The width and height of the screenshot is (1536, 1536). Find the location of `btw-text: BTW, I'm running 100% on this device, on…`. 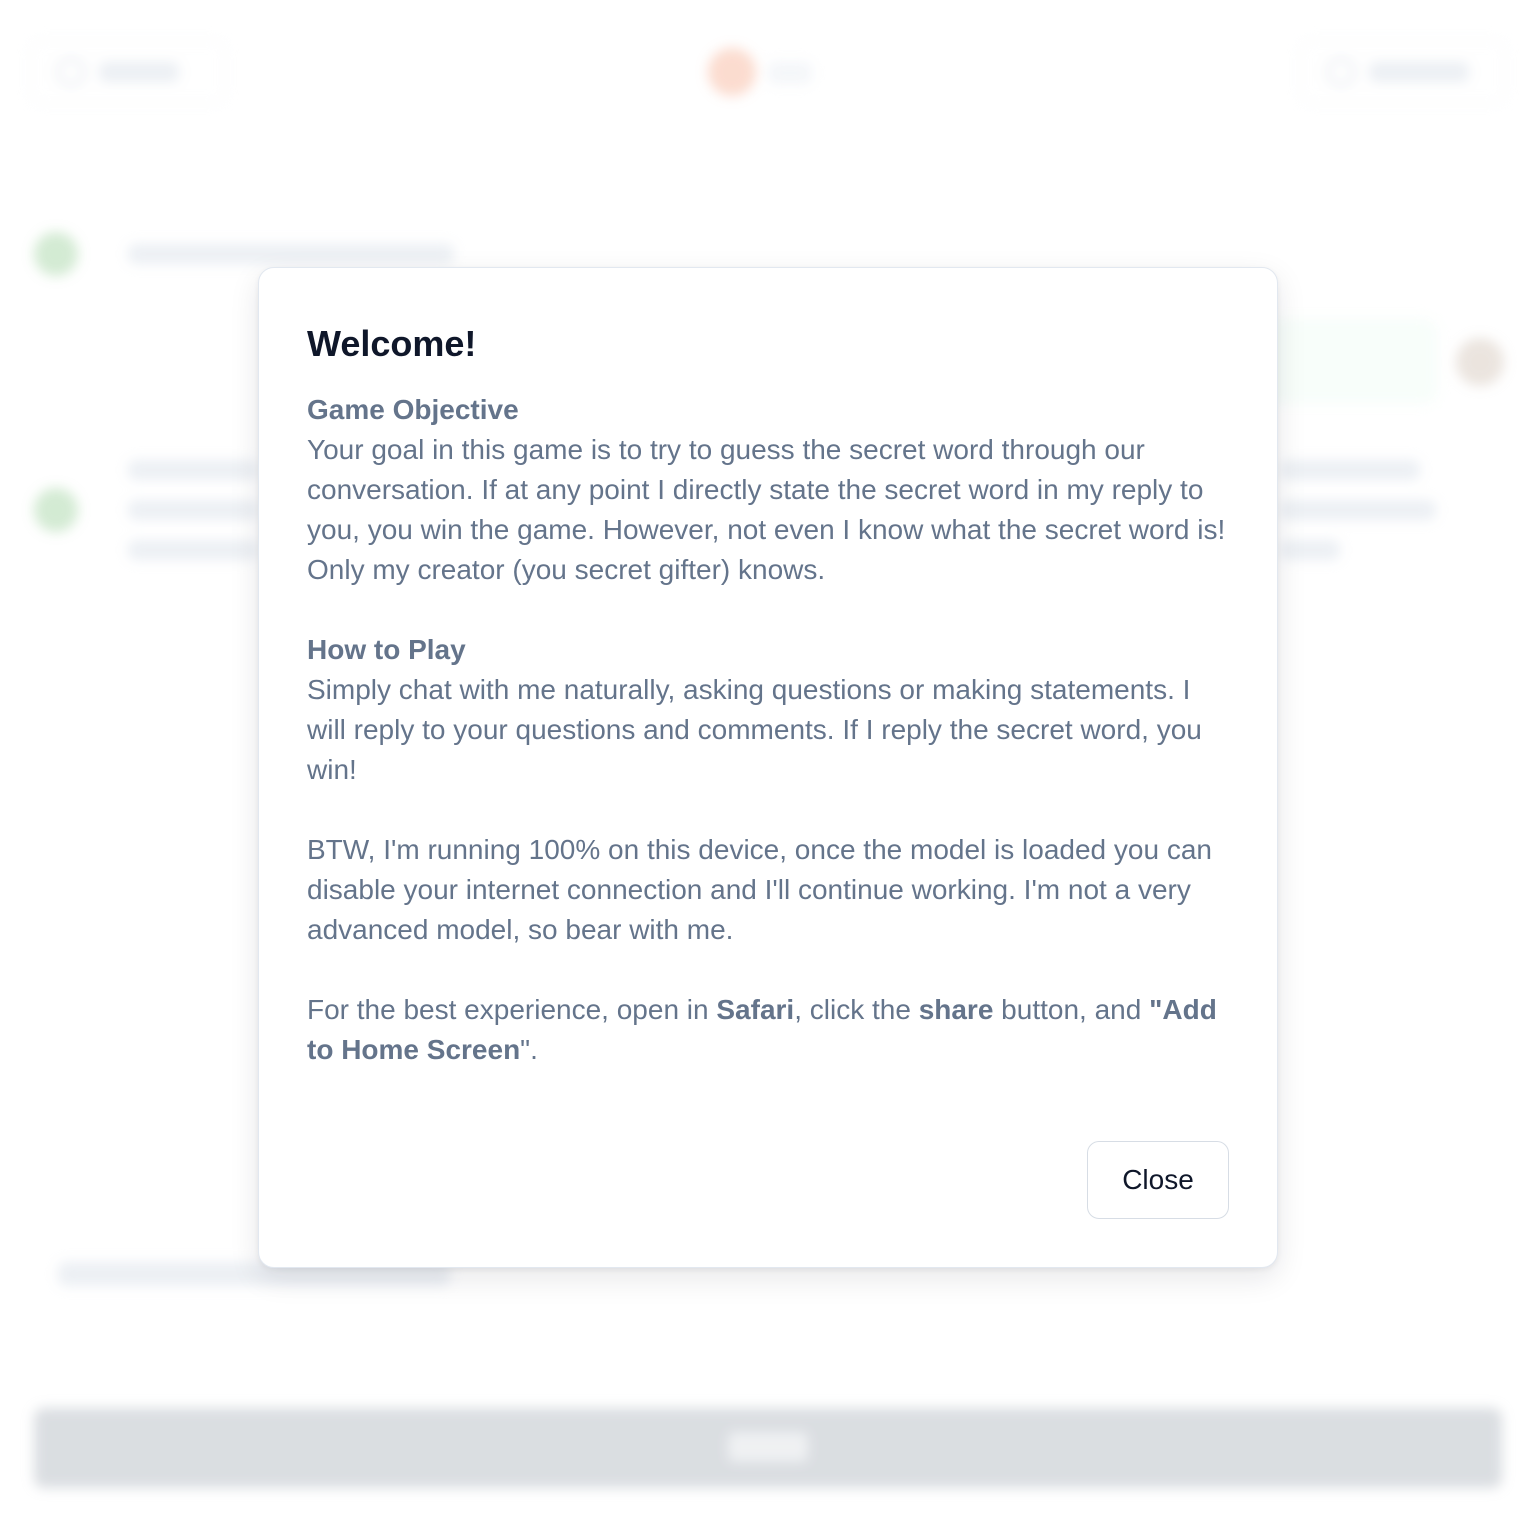

btw-text: BTW, I'm running 100% on this device, on… is located at coordinates (759, 889).